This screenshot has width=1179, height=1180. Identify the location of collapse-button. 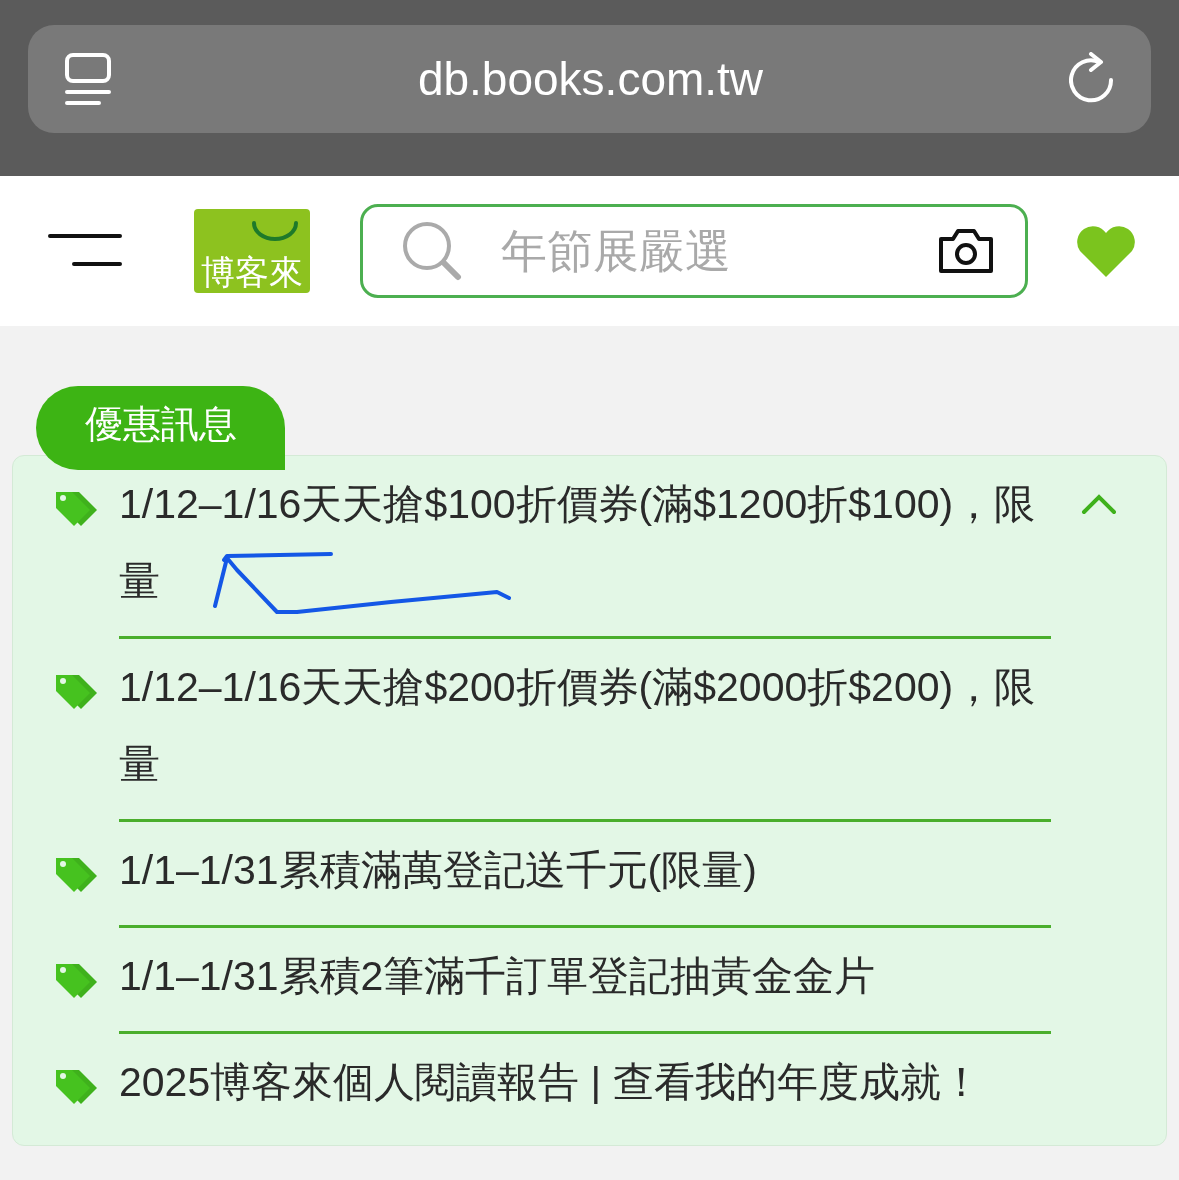
(1099, 504).